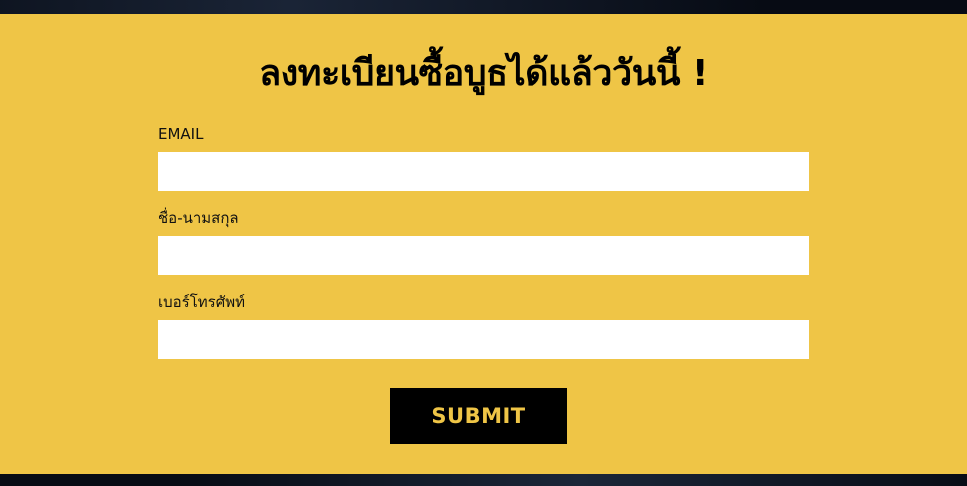  I want to click on starfield-background-top, so click(483, 7).